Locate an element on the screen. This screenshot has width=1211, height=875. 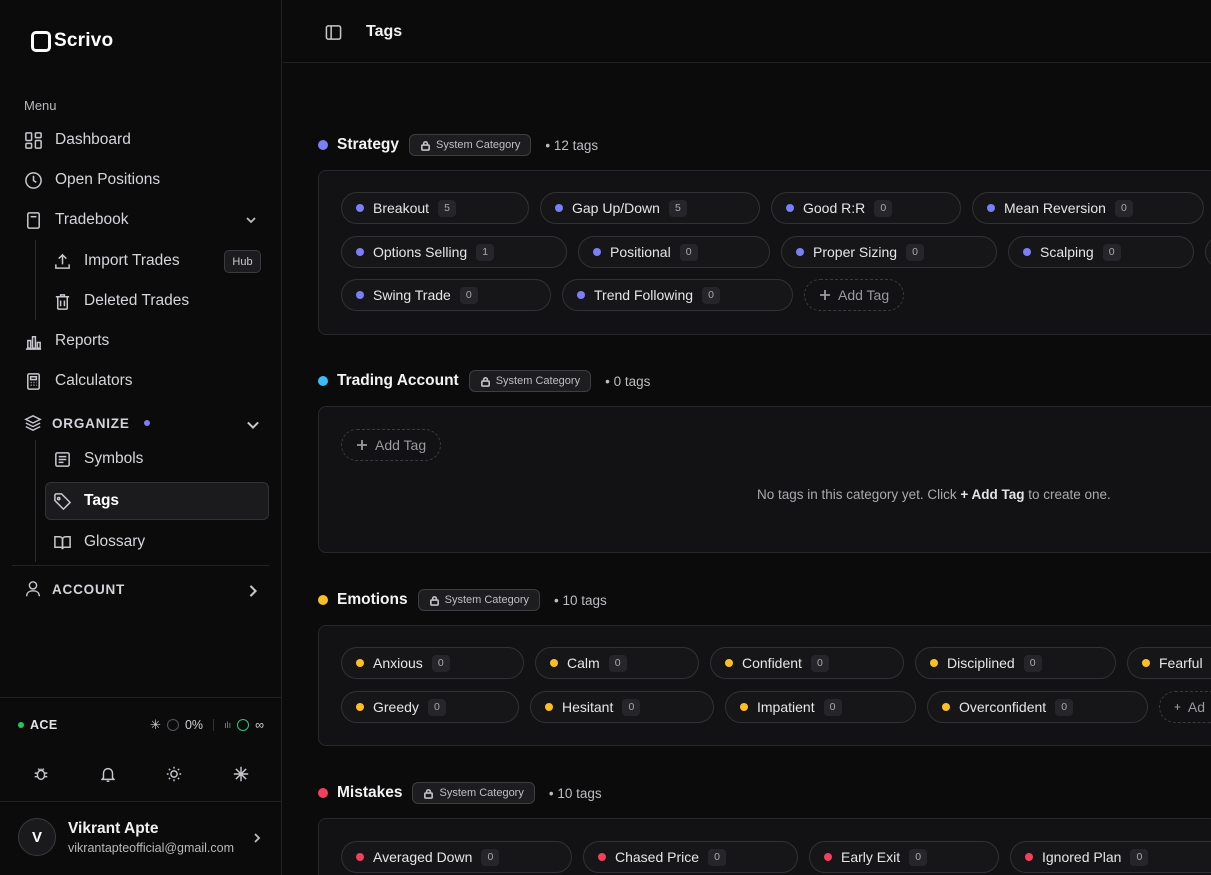
sidebar-item-open-positions: Open Positions is located at coordinates (92, 180).